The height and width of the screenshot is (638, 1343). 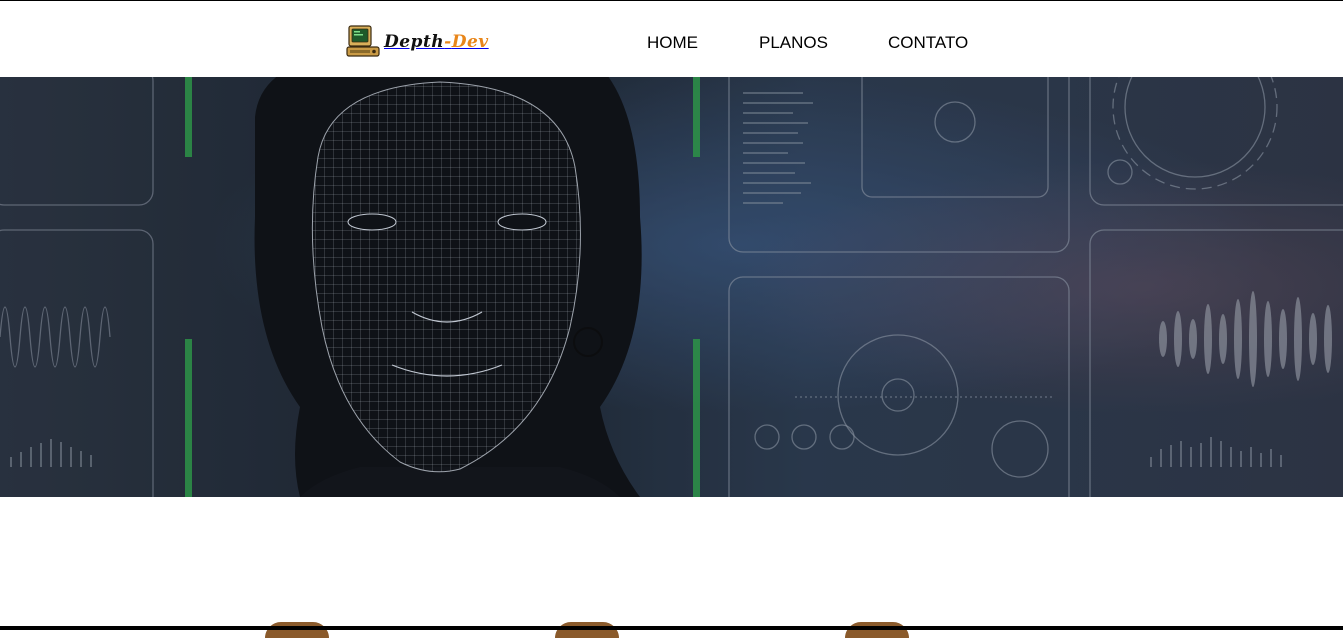 What do you see at coordinates (470, 42) in the screenshot?
I see `brand-name-part2: Dev` at bounding box center [470, 42].